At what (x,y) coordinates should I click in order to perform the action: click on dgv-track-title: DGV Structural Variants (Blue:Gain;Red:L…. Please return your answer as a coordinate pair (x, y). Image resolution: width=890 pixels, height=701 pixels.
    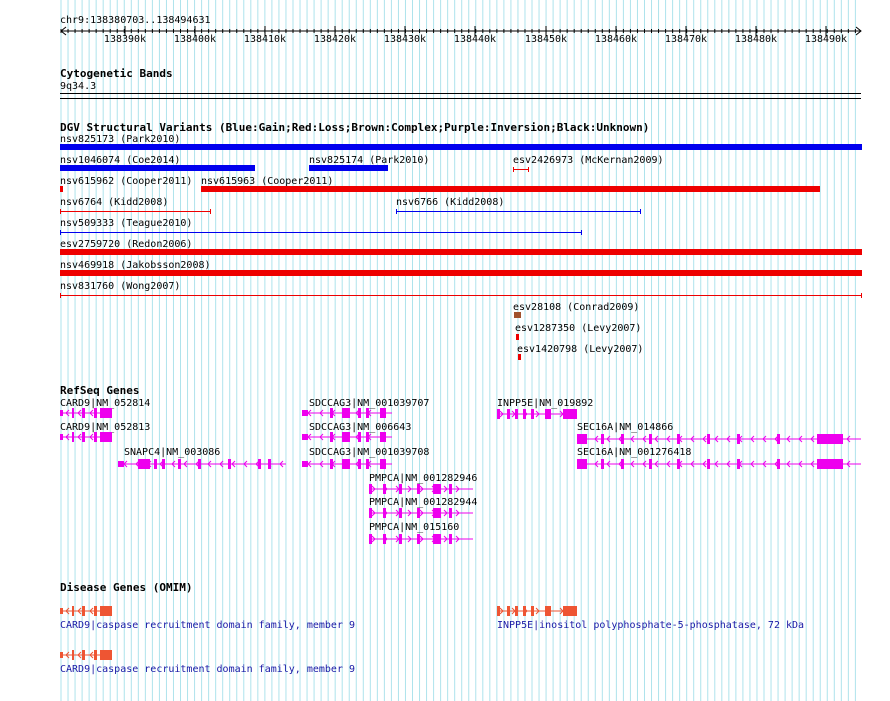
    Looking at the image, I should click on (355, 127).